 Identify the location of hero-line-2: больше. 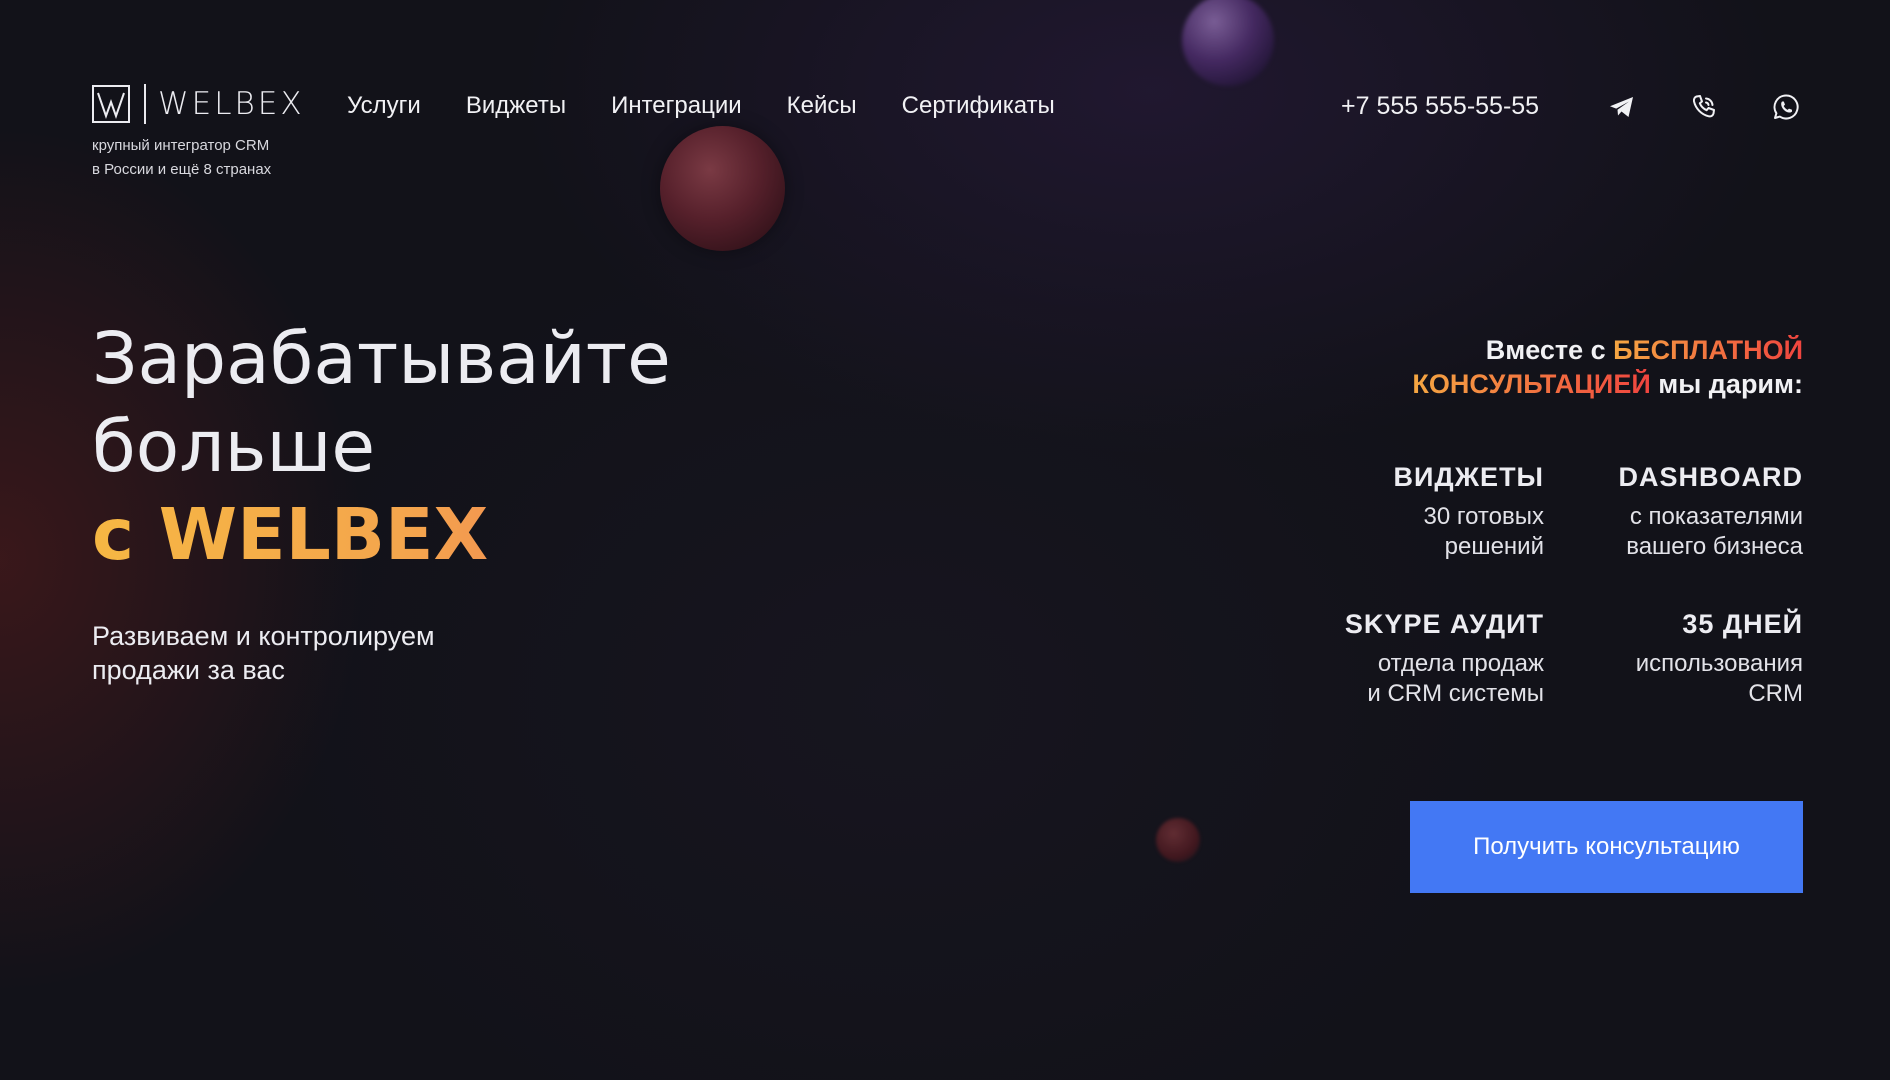
(234, 446).